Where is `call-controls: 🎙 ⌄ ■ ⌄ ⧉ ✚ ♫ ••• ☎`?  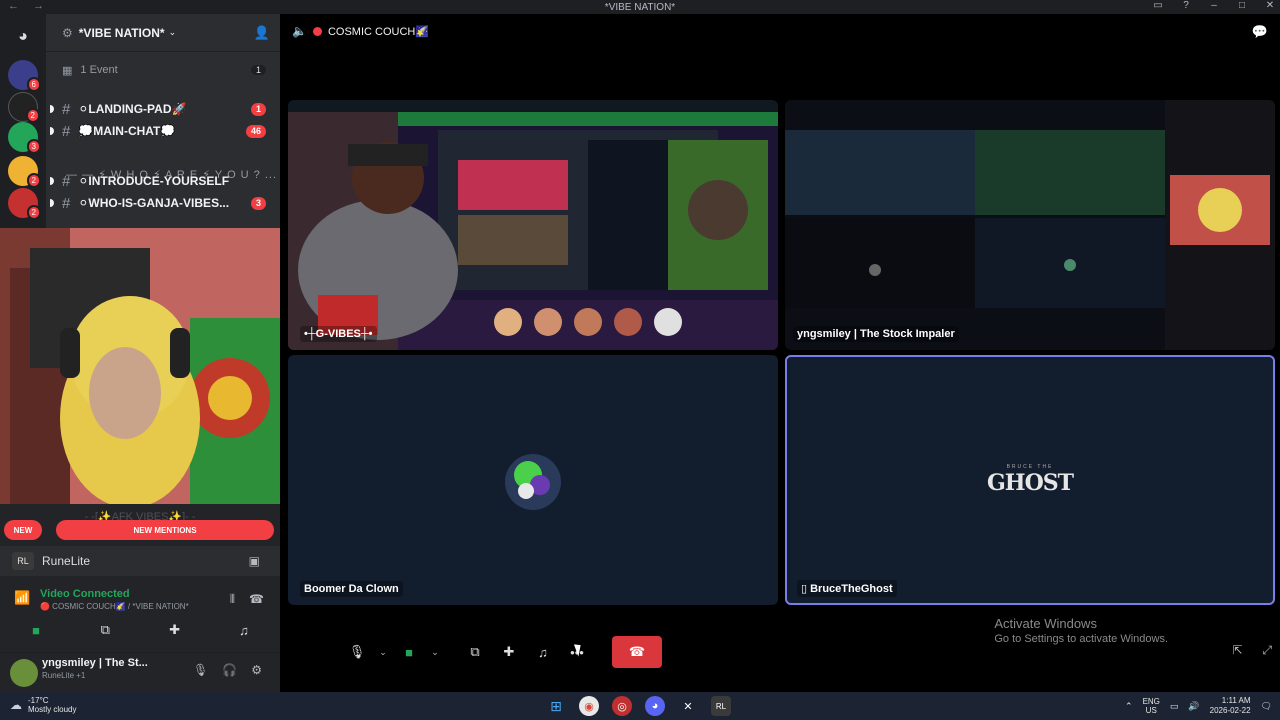 call-controls: 🎙 ⌄ ■ ⌄ ⧉ ✚ ♫ ••• ☎ is located at coordinates (501, 652).